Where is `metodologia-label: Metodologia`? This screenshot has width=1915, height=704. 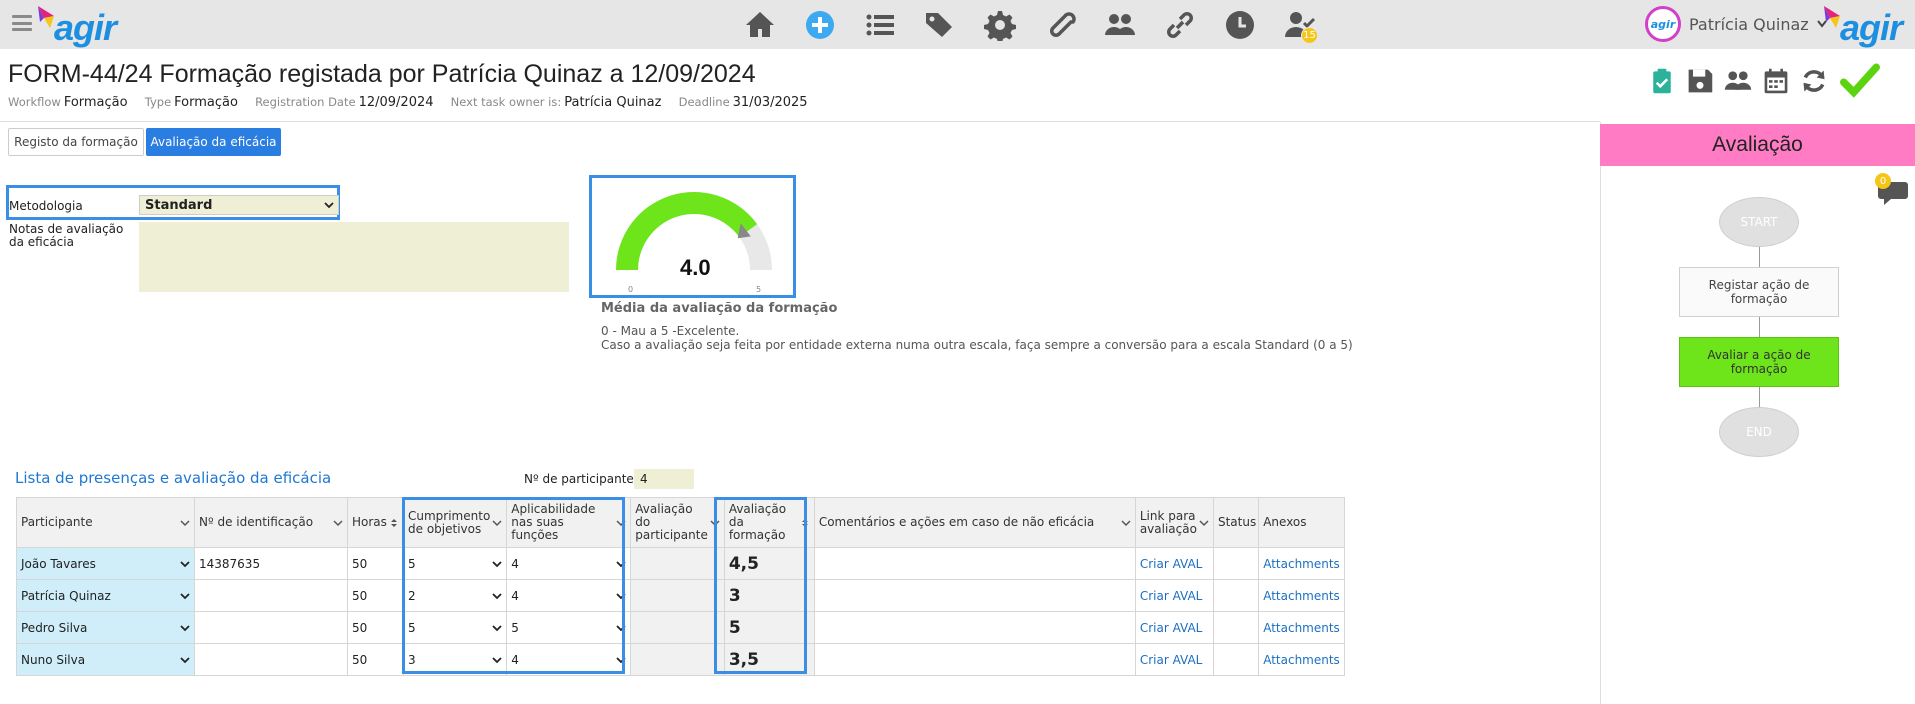 metodologia-label: Metodologia is located at coordinates (46, 206).